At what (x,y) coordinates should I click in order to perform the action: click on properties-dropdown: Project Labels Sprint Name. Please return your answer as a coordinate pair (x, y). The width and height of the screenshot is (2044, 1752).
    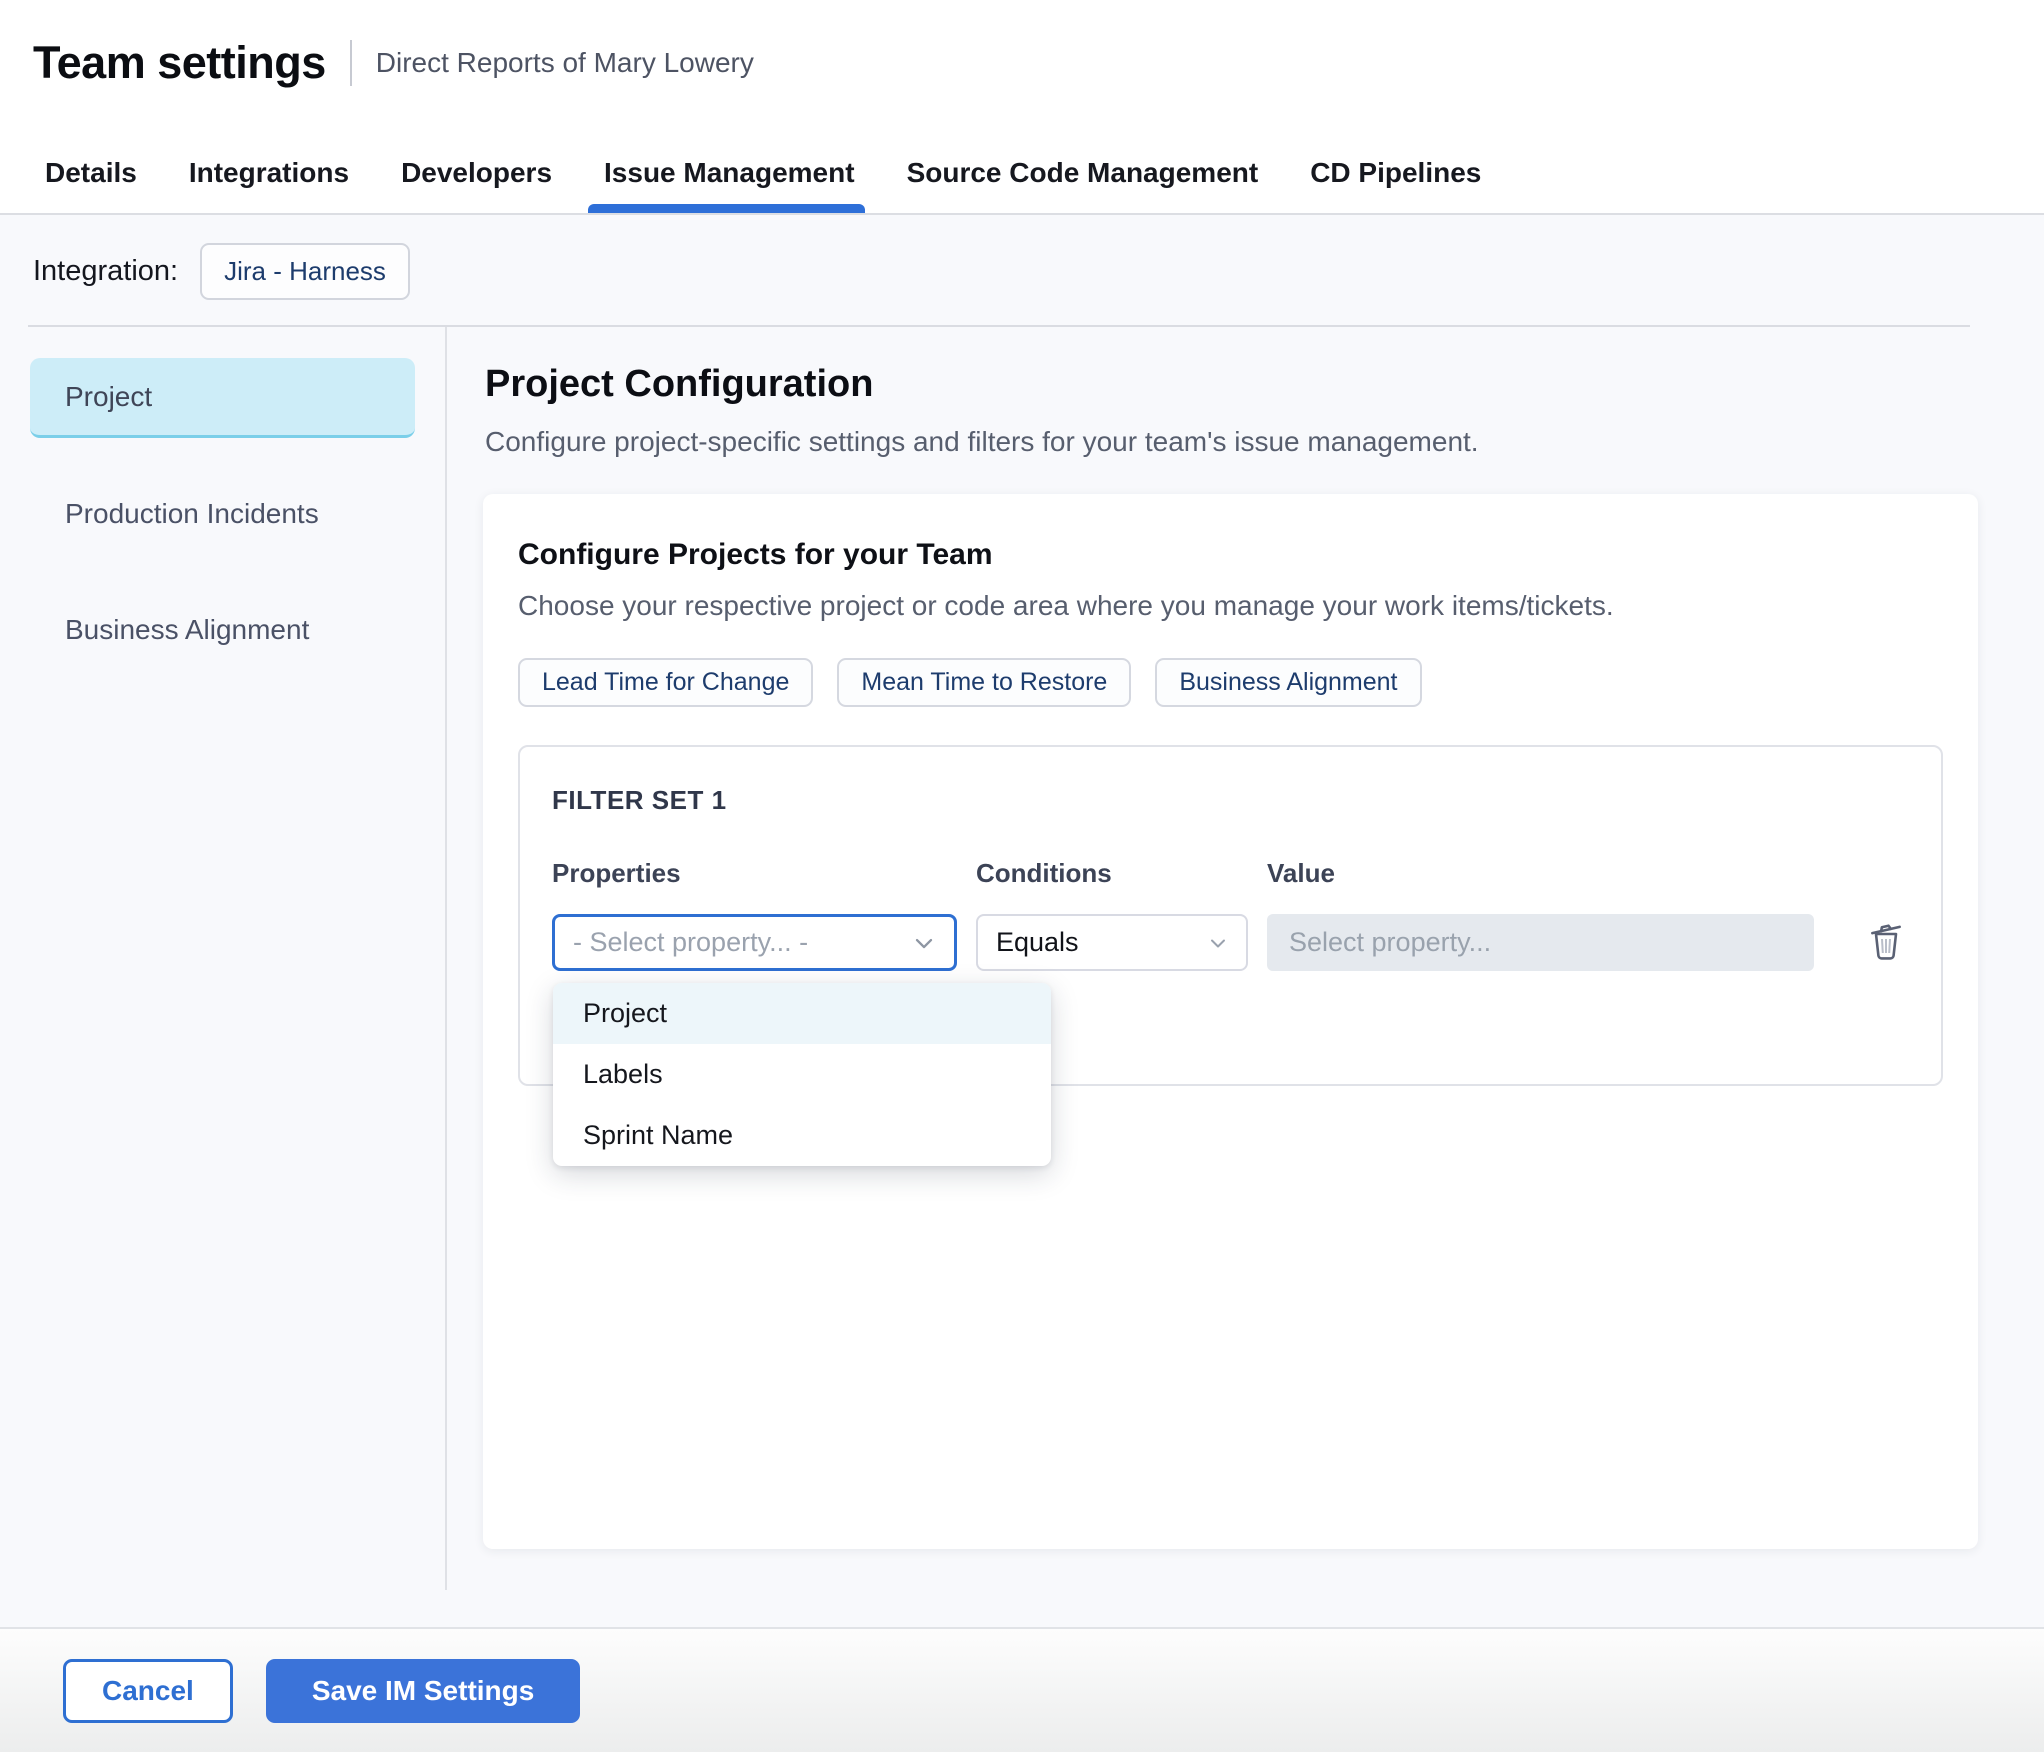
    Looking at the image, I should click on (802, 1074).